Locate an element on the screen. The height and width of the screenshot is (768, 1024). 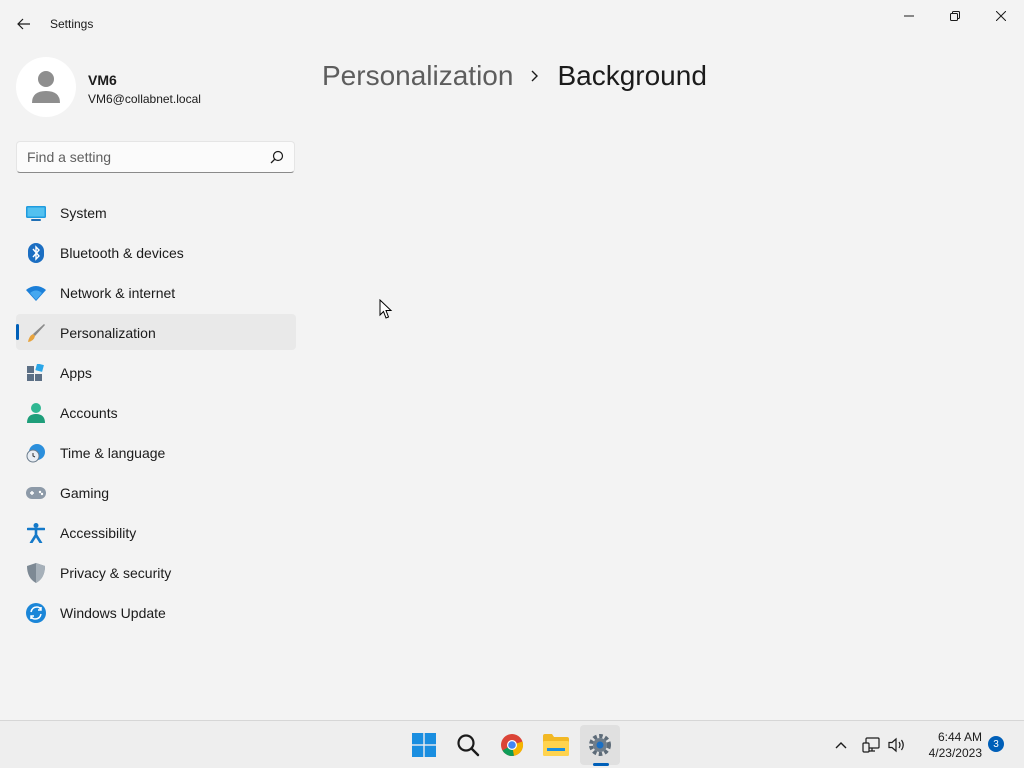
windows-logo-icon is located at coordinates (424, 745).